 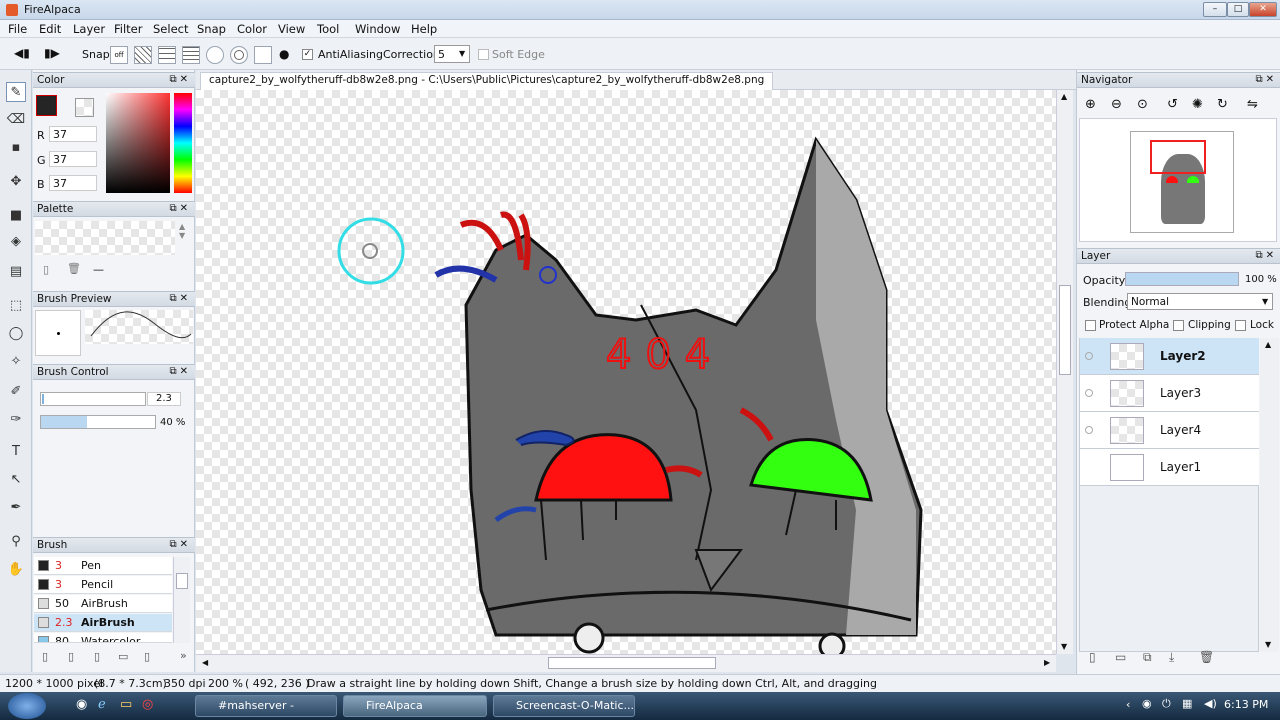 I want to click on select-eraser-icon: ✑, so click(x=16, y=420).